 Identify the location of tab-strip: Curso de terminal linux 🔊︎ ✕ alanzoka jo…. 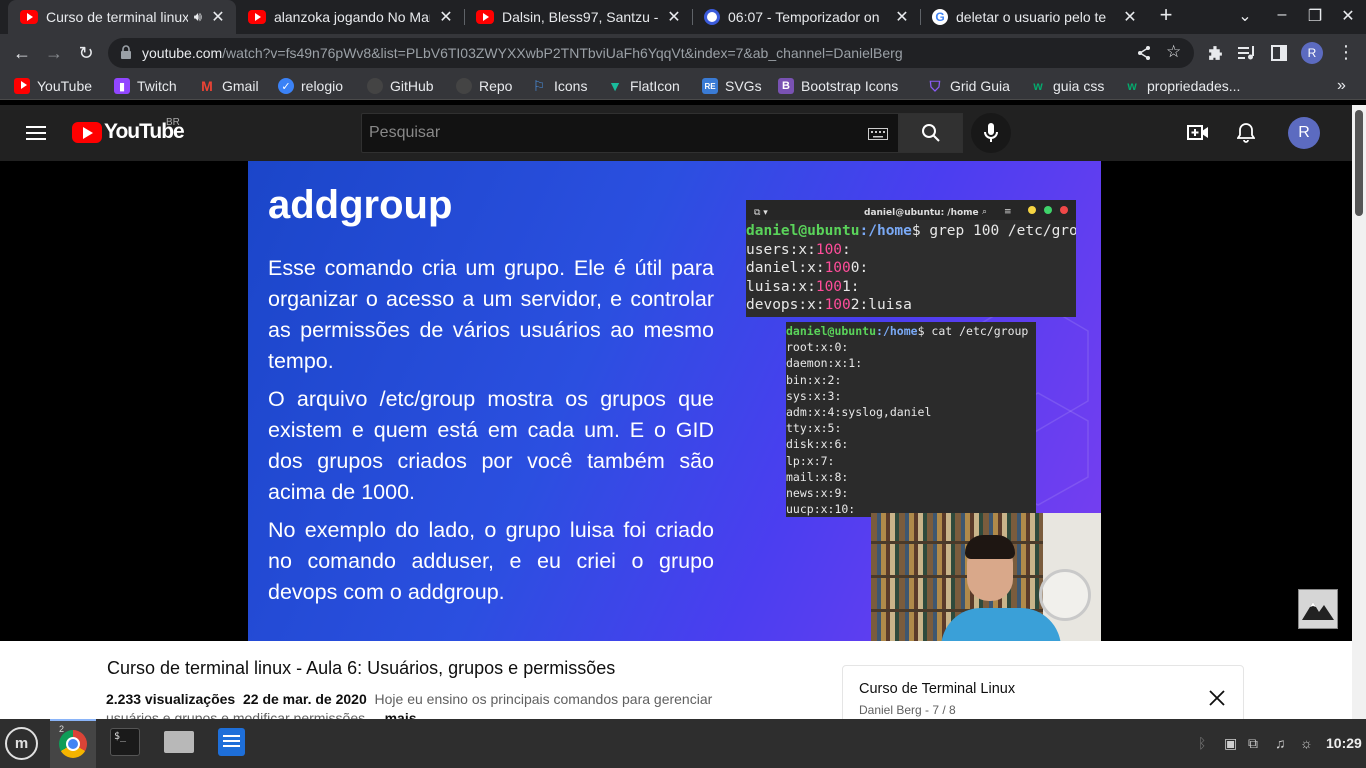
(683, 17).